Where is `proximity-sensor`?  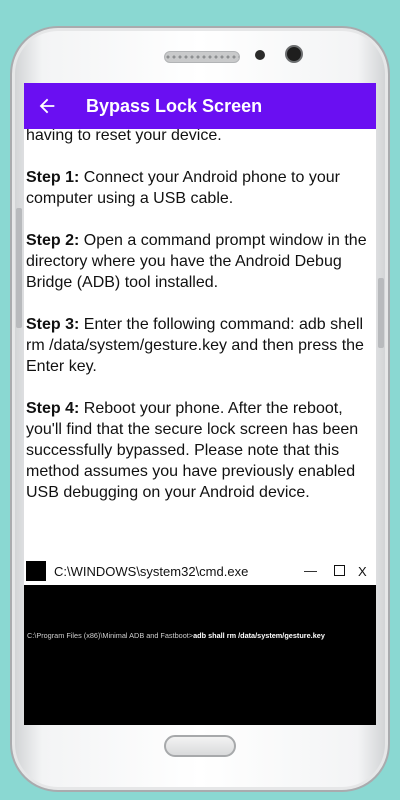
proximity-sensor is located at coordinates (260, 55).